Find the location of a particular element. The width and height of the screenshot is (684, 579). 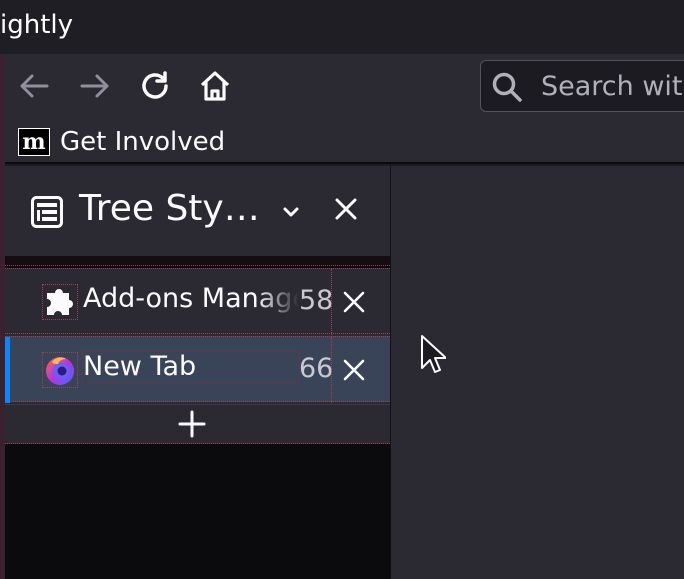

active-tab-indicator is located at coordinates (7, 370).